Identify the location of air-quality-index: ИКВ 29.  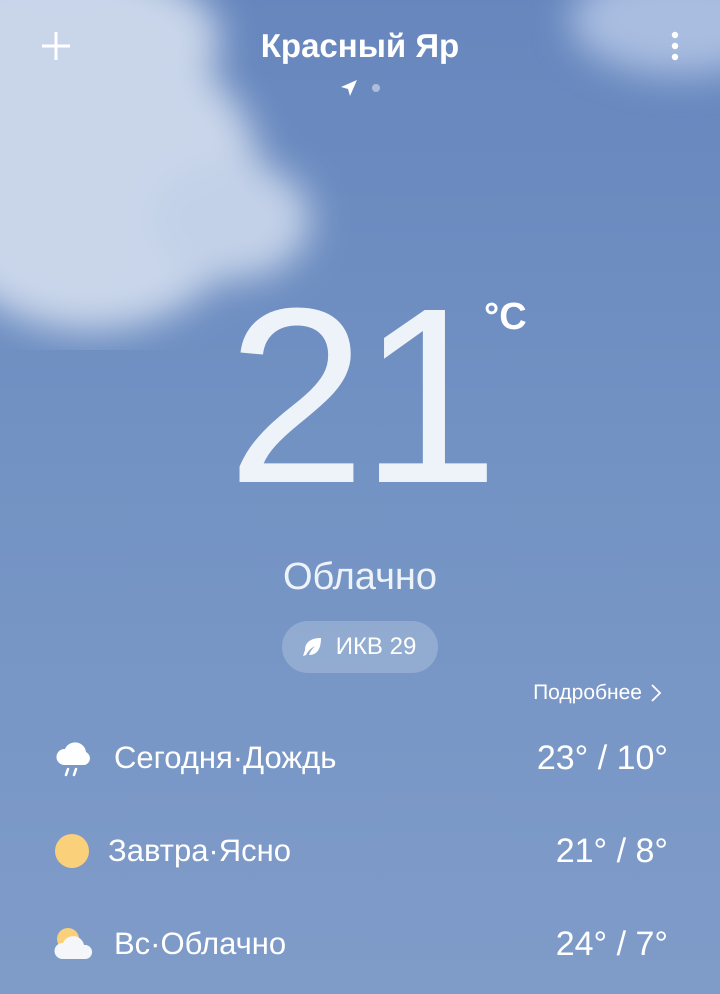
(376, 647).